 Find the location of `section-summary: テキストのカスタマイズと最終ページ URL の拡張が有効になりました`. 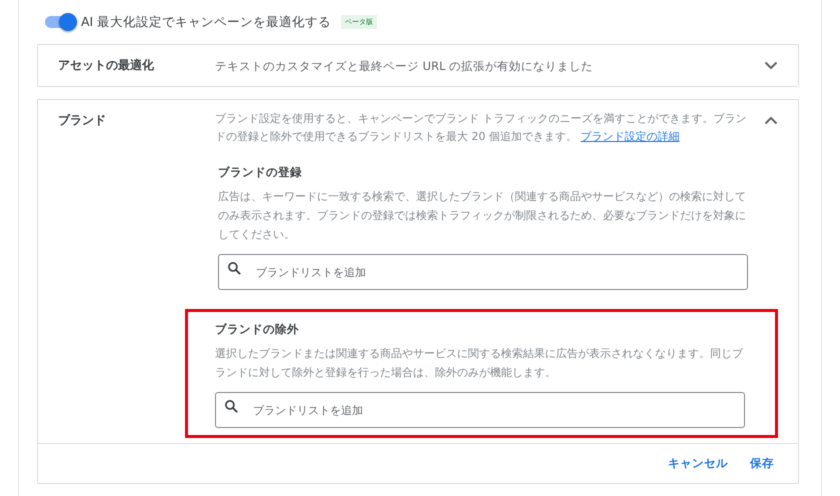

section-summary: テキストのカスタマイズと最終ページ URL の拡張が有効になりました is located at coordinates (404, 66).